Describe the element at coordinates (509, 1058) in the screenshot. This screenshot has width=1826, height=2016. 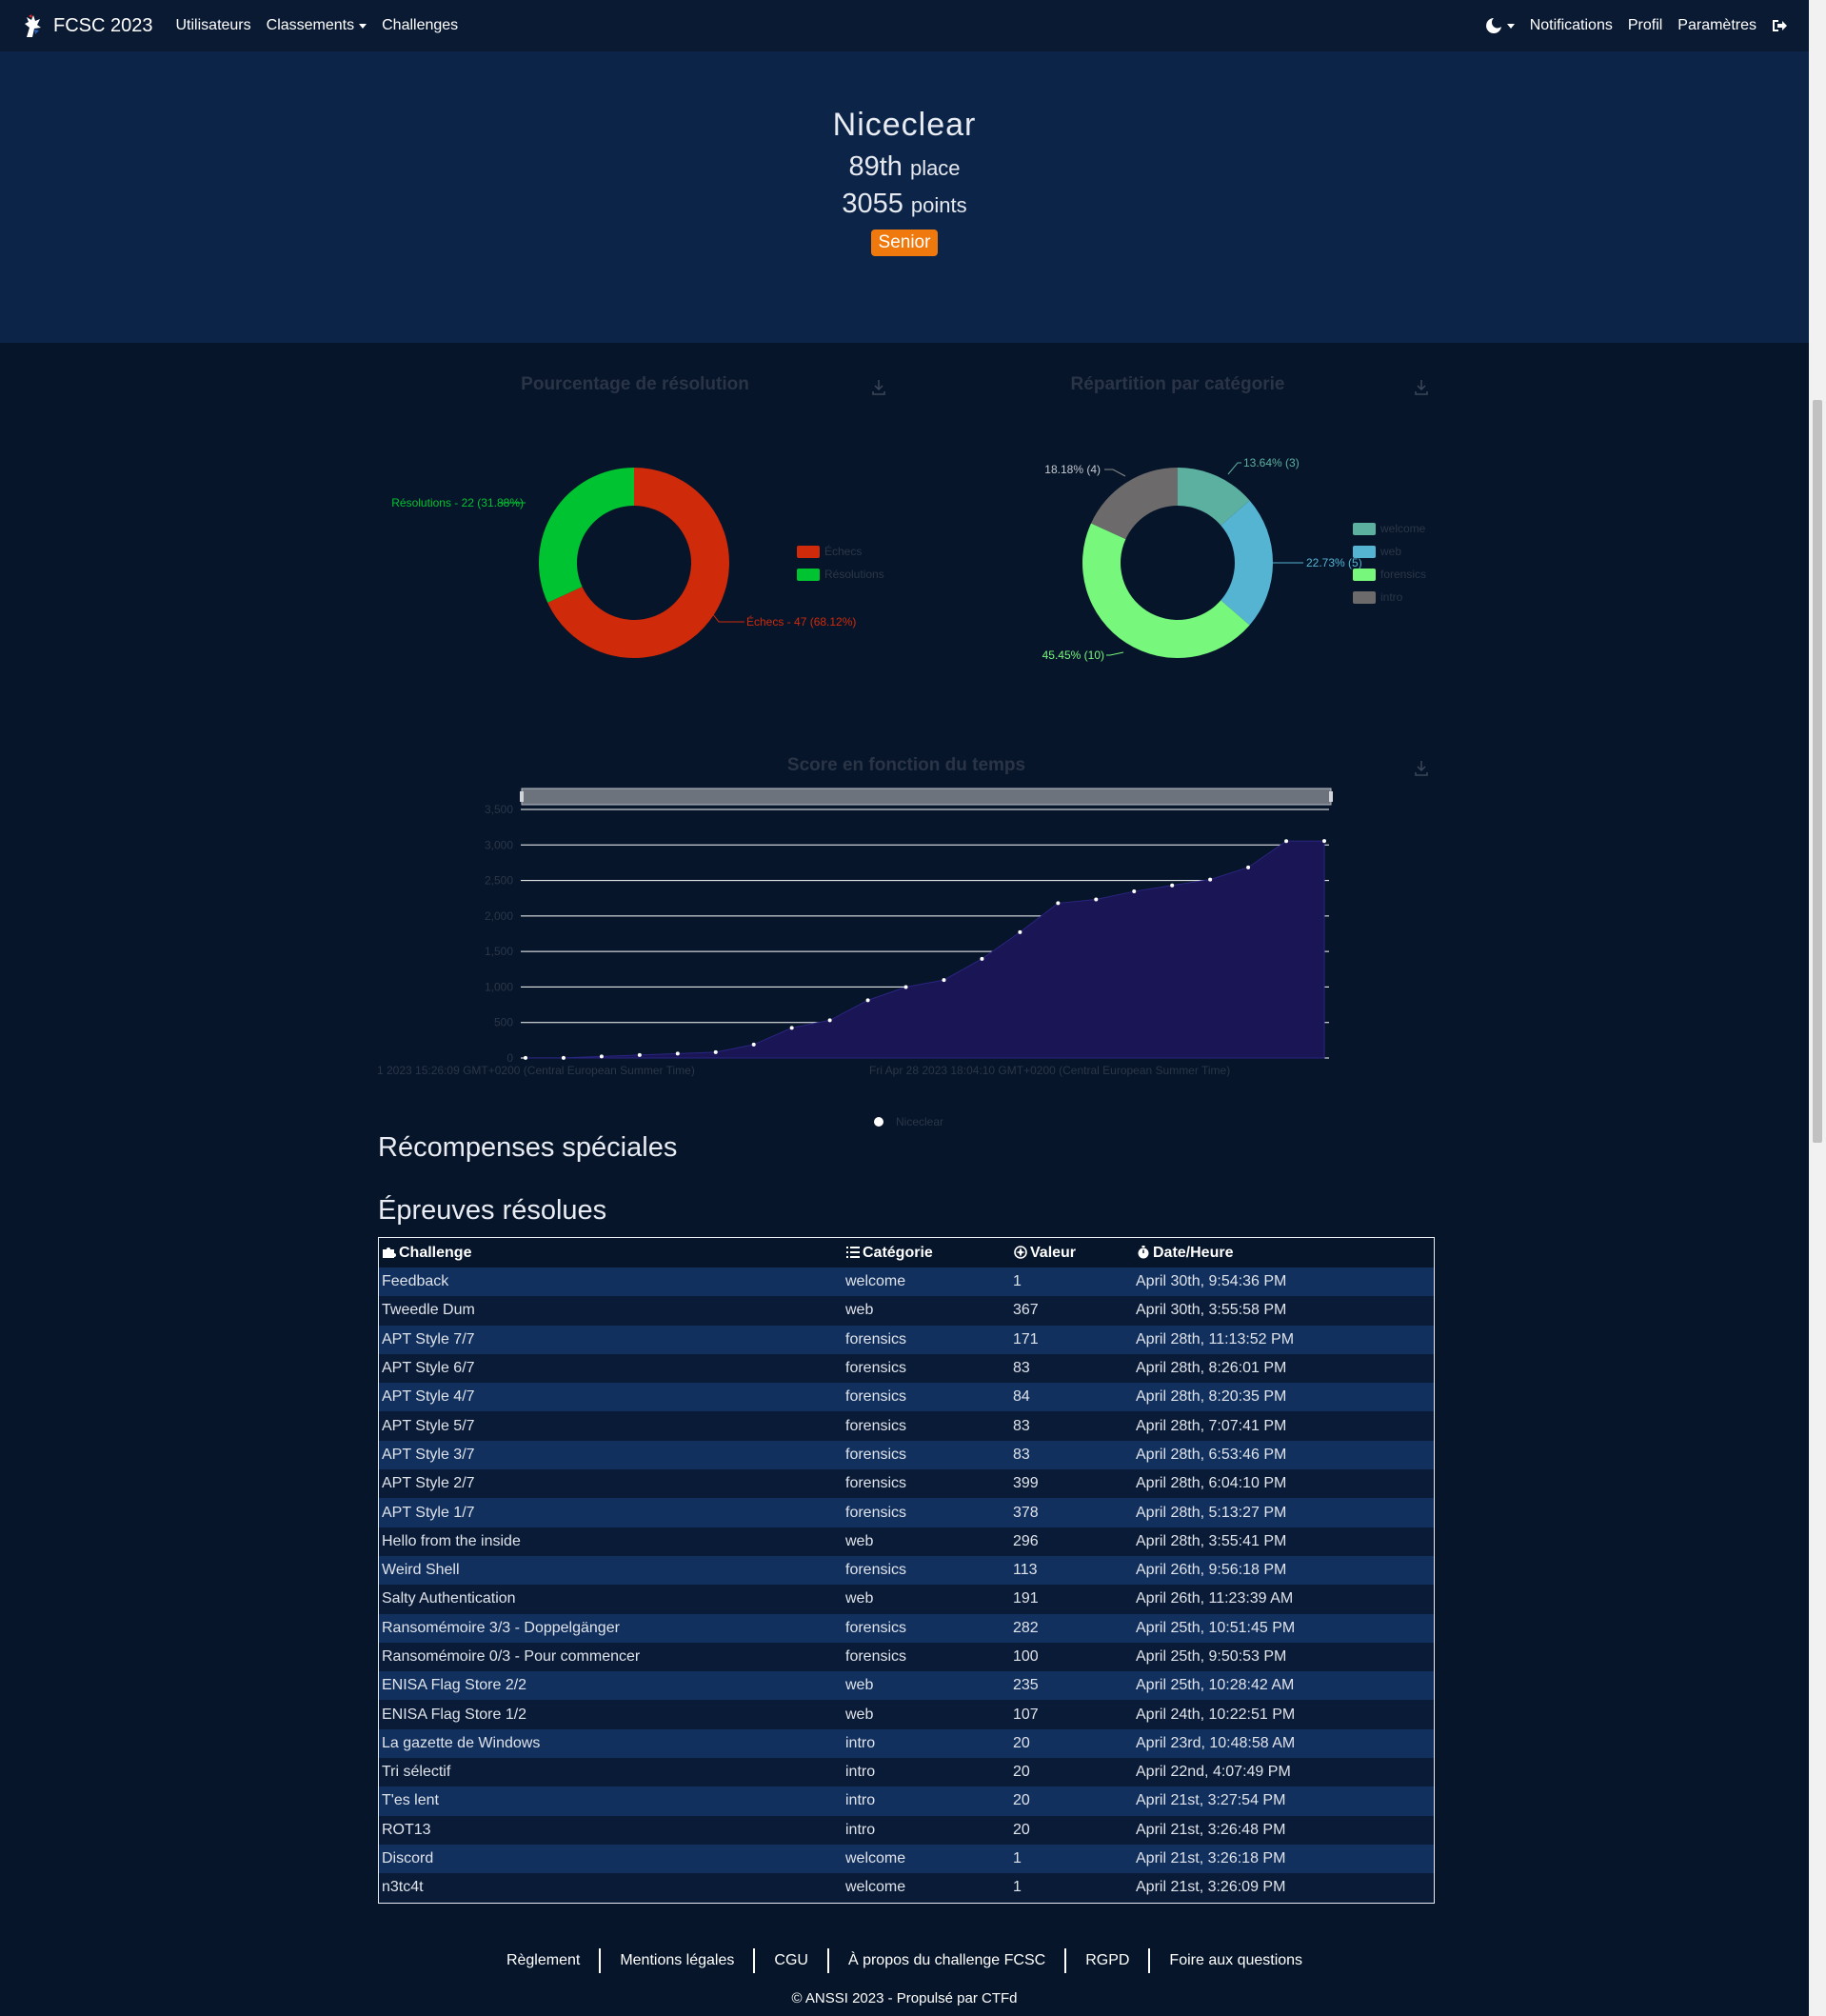
I see `y-tick-label: 0` at that location.